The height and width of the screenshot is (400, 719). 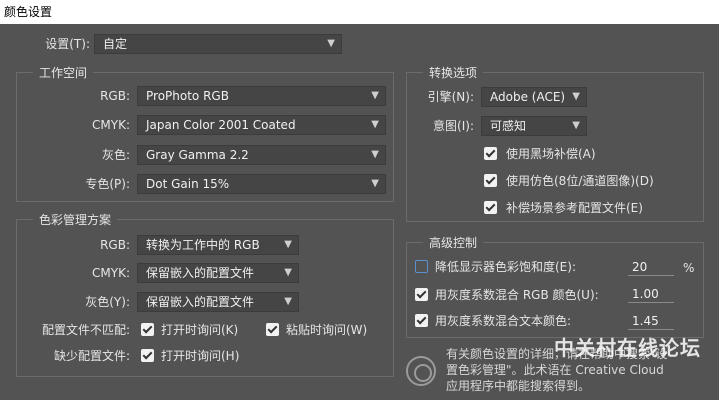 What do you see at coordinates (490, 207) in the screenshot?
I see `compensate-checkbox` at bounding box center [490, 207].